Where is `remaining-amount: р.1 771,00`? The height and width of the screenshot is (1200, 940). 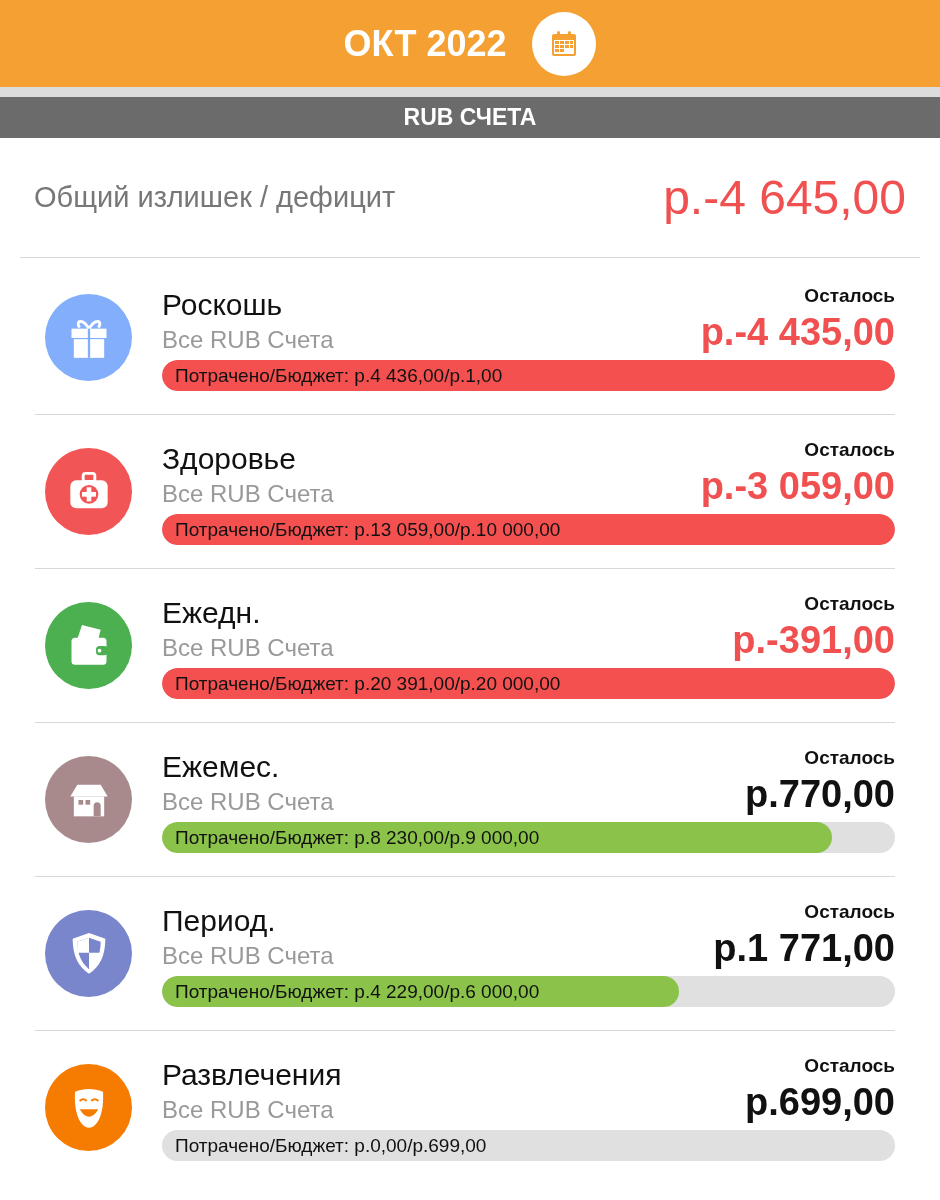
remaining-amount: р.1 771,00 is located at coordinates (804, 948).